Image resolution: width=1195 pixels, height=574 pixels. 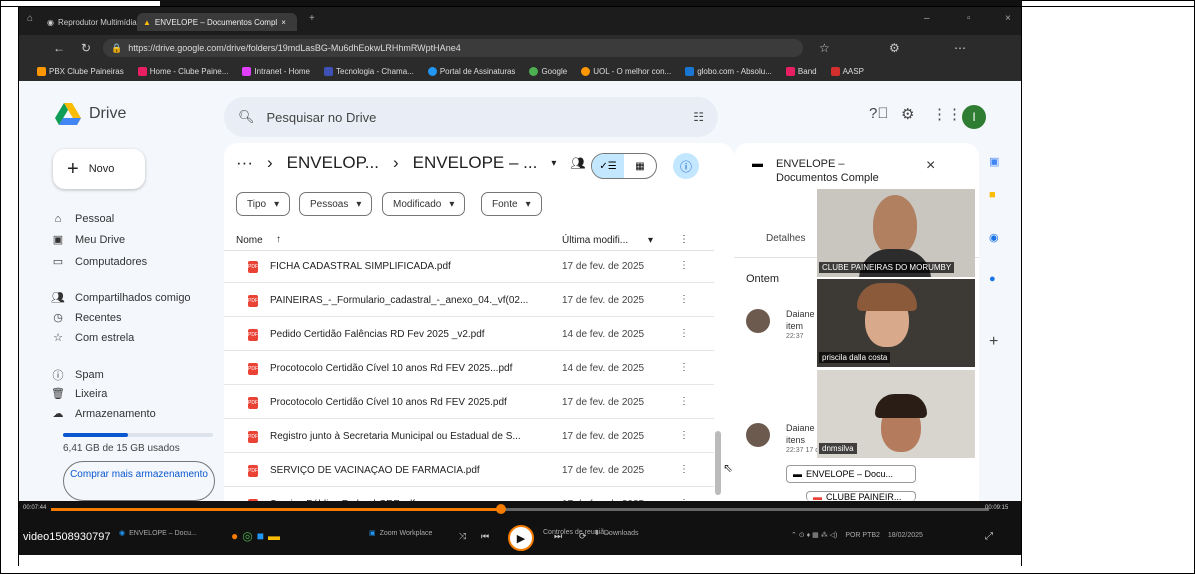 I want to click on sidebar-item-recentes: ◷ Recentes, so click(x=86, y=318).